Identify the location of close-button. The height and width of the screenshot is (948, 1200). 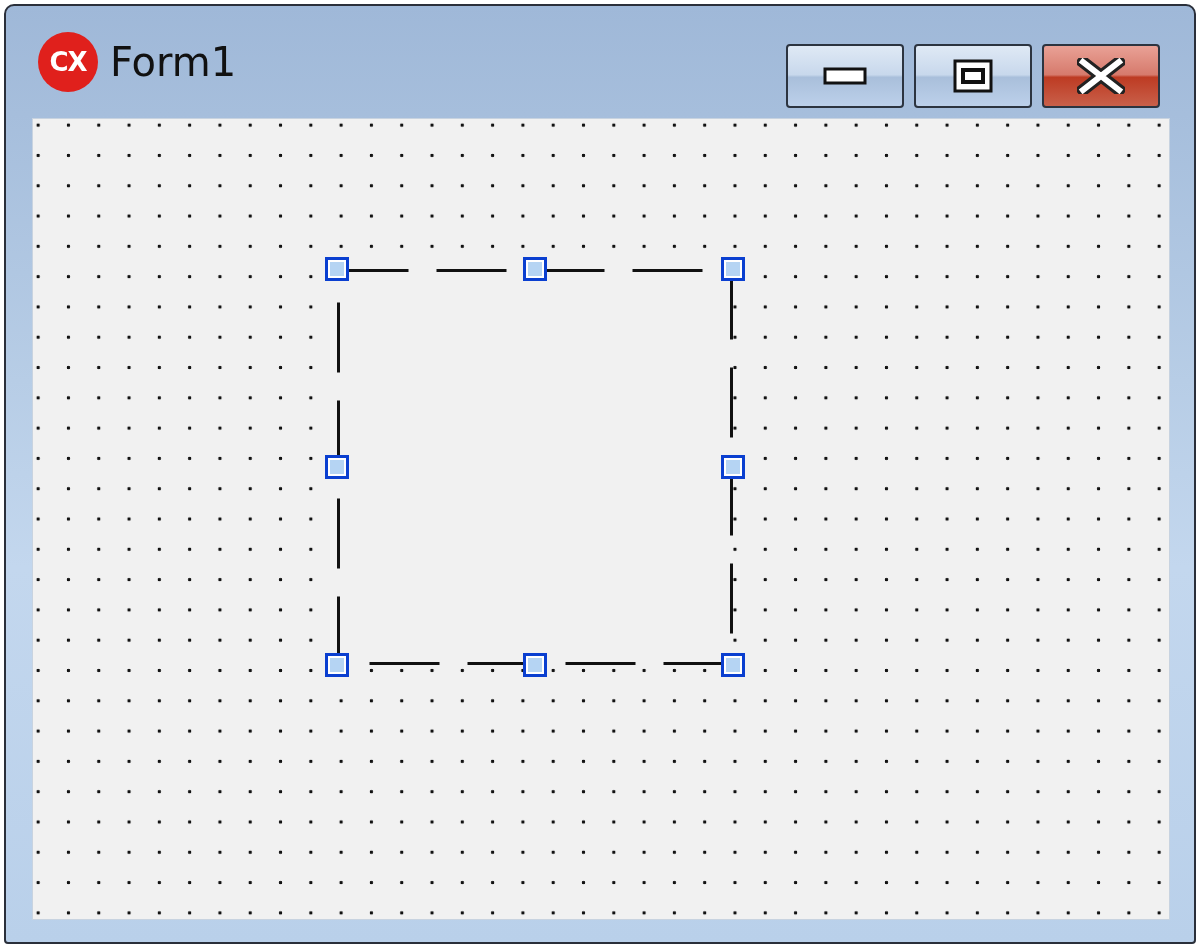
(1101, 76).